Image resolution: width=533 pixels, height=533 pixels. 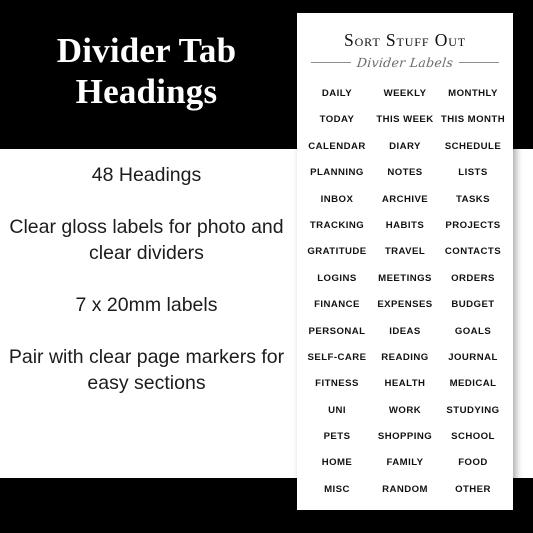 What do you see at coordinates (405, 173) in the screenshot?
I see `label-item: NOTES` at bounding box center [405, 173].